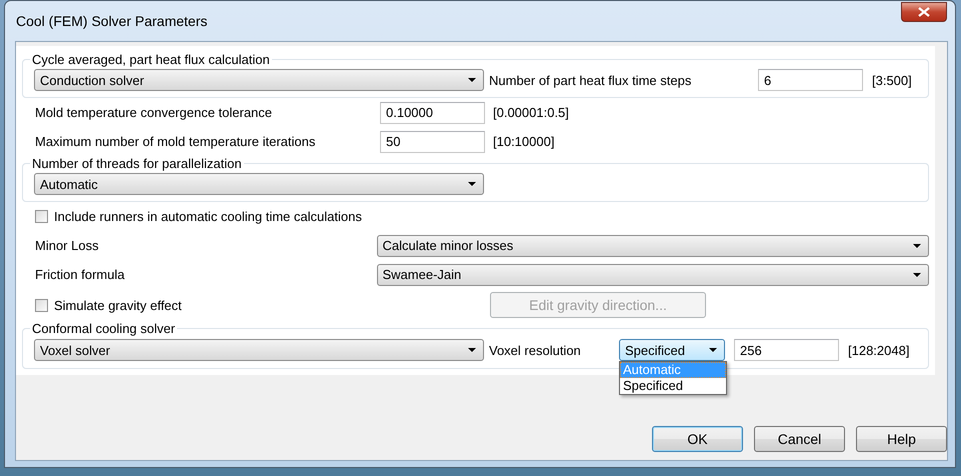 The width and height of the screenshot is (961, 476). Describe the element at coordinates (901, 439) in the screenshot. I see `dialog-button: Help` at that location.